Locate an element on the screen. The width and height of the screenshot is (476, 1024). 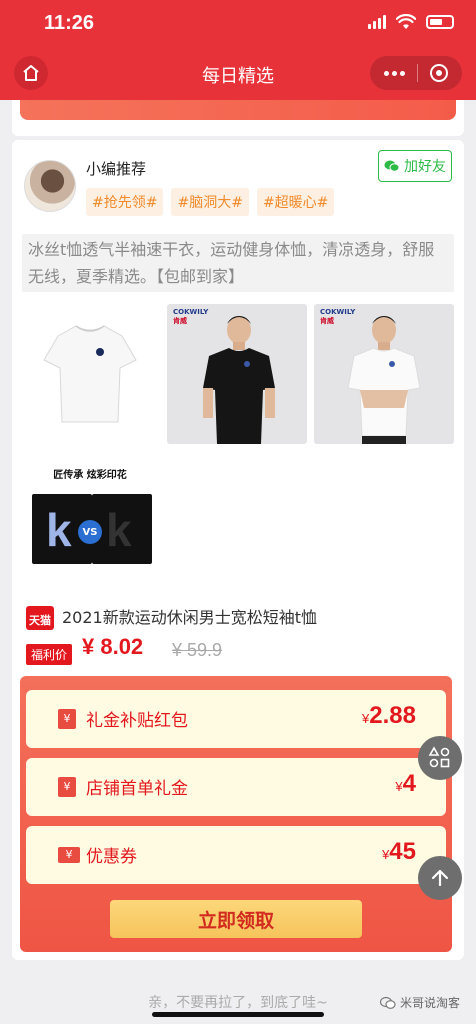
shapes-icon is located at coordinates (439, 757).